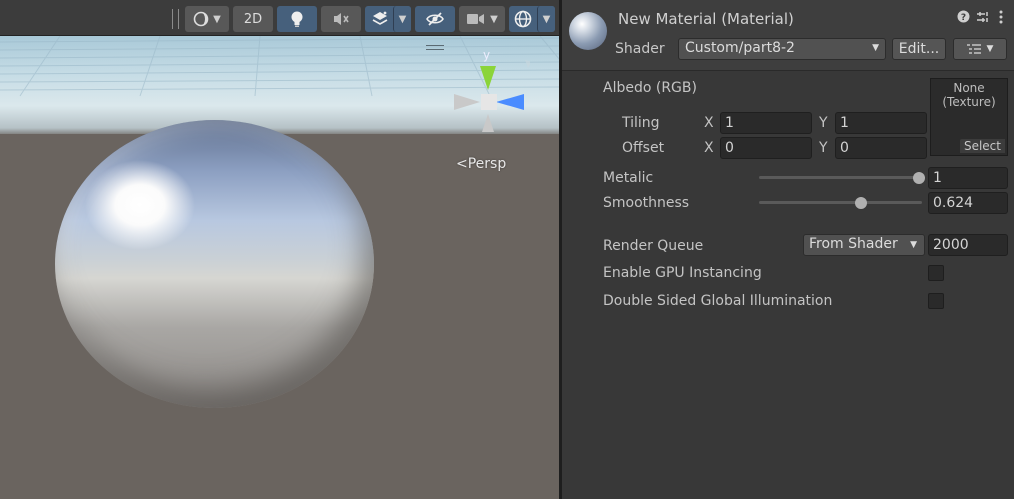 Image resolution: width=1014 pixels, height=499 pixels. What do you see at coordinates (643, 148) in the screenshot?
I see `offset-label: Offset` at bounding box center [643, 148].